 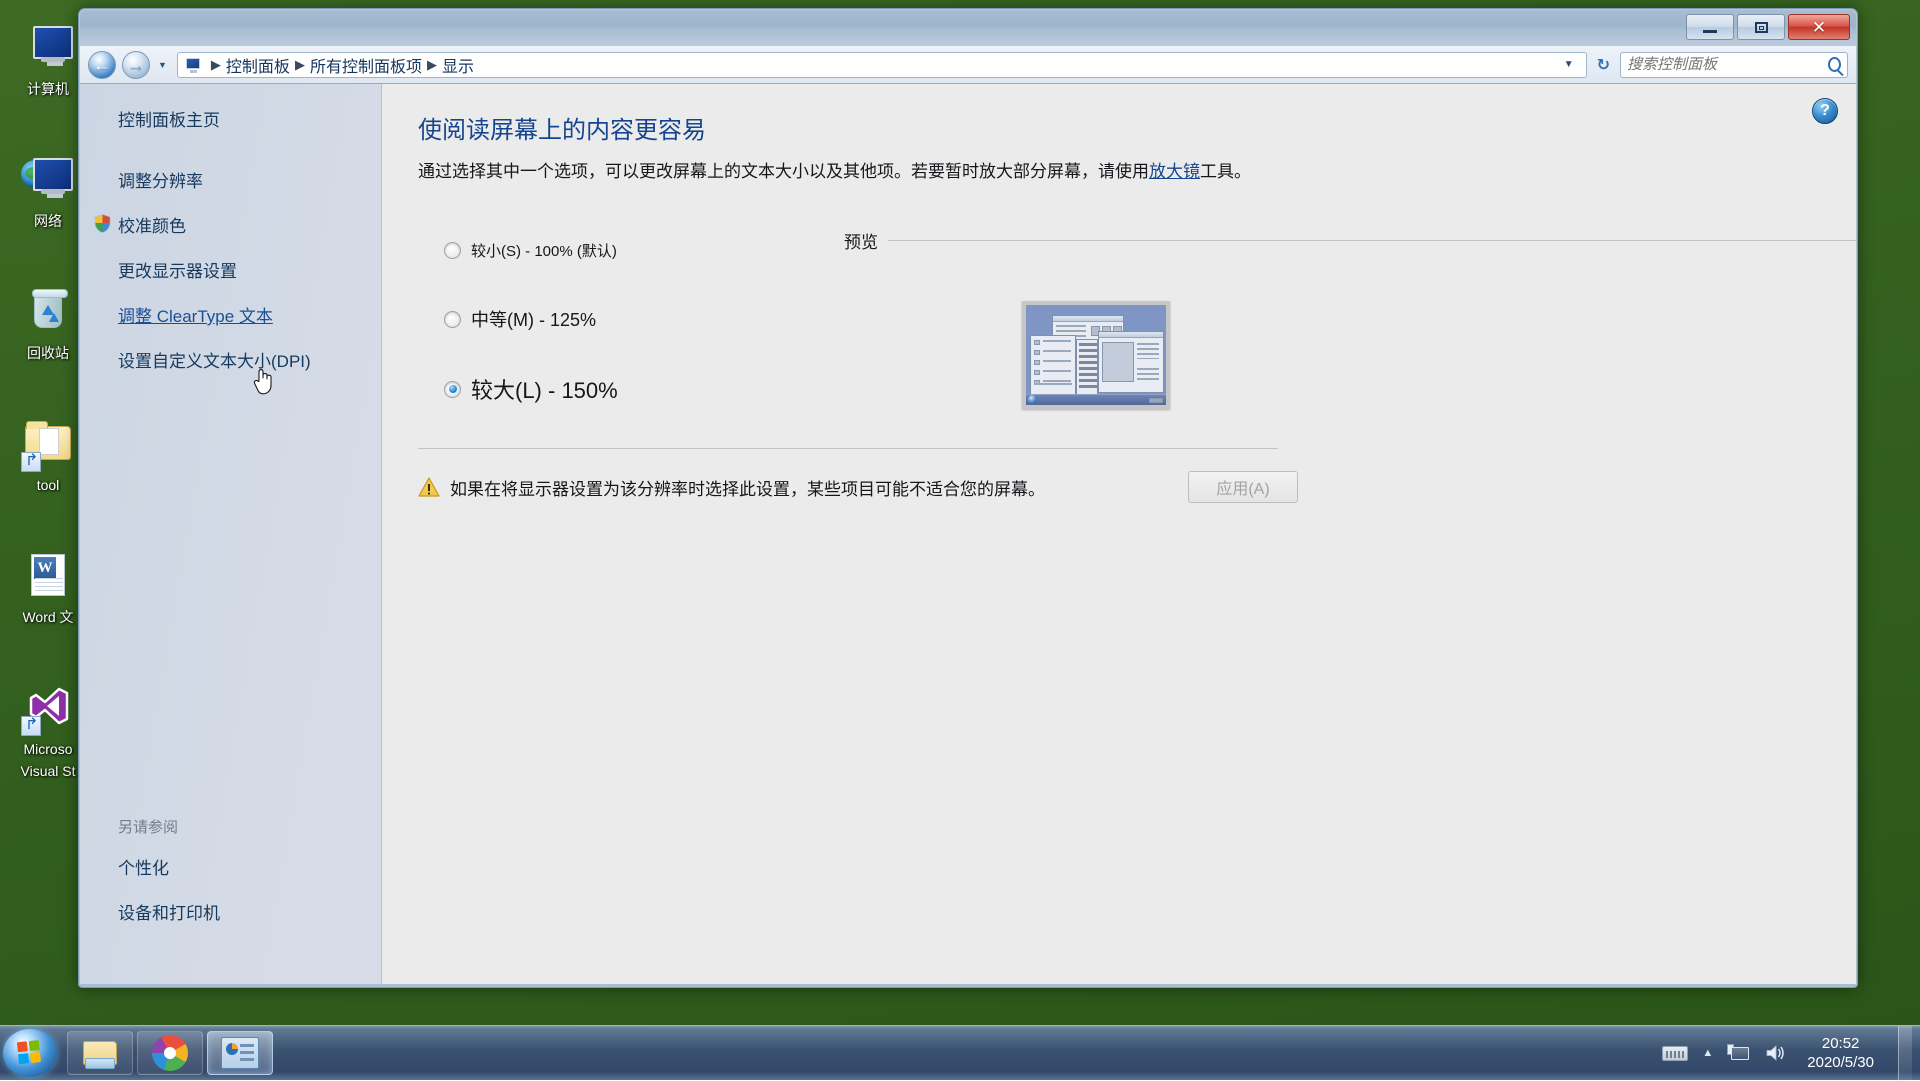 What do you see at coordinates (258, 65) in the screenshot?
I see `breadcrumb-item-control-panel: 控制面板` at bounding box center [258, 65].